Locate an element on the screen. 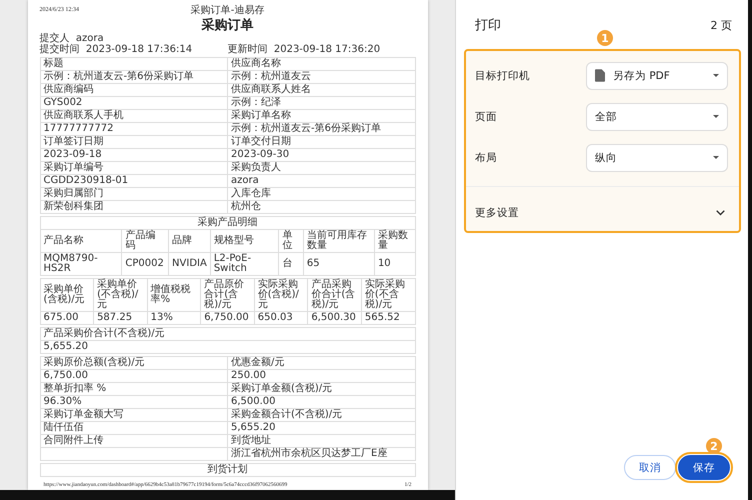 This screenshot has width=752, height=500. table-cell: L2-PoE-Switch is located at coordinates (244, 264).